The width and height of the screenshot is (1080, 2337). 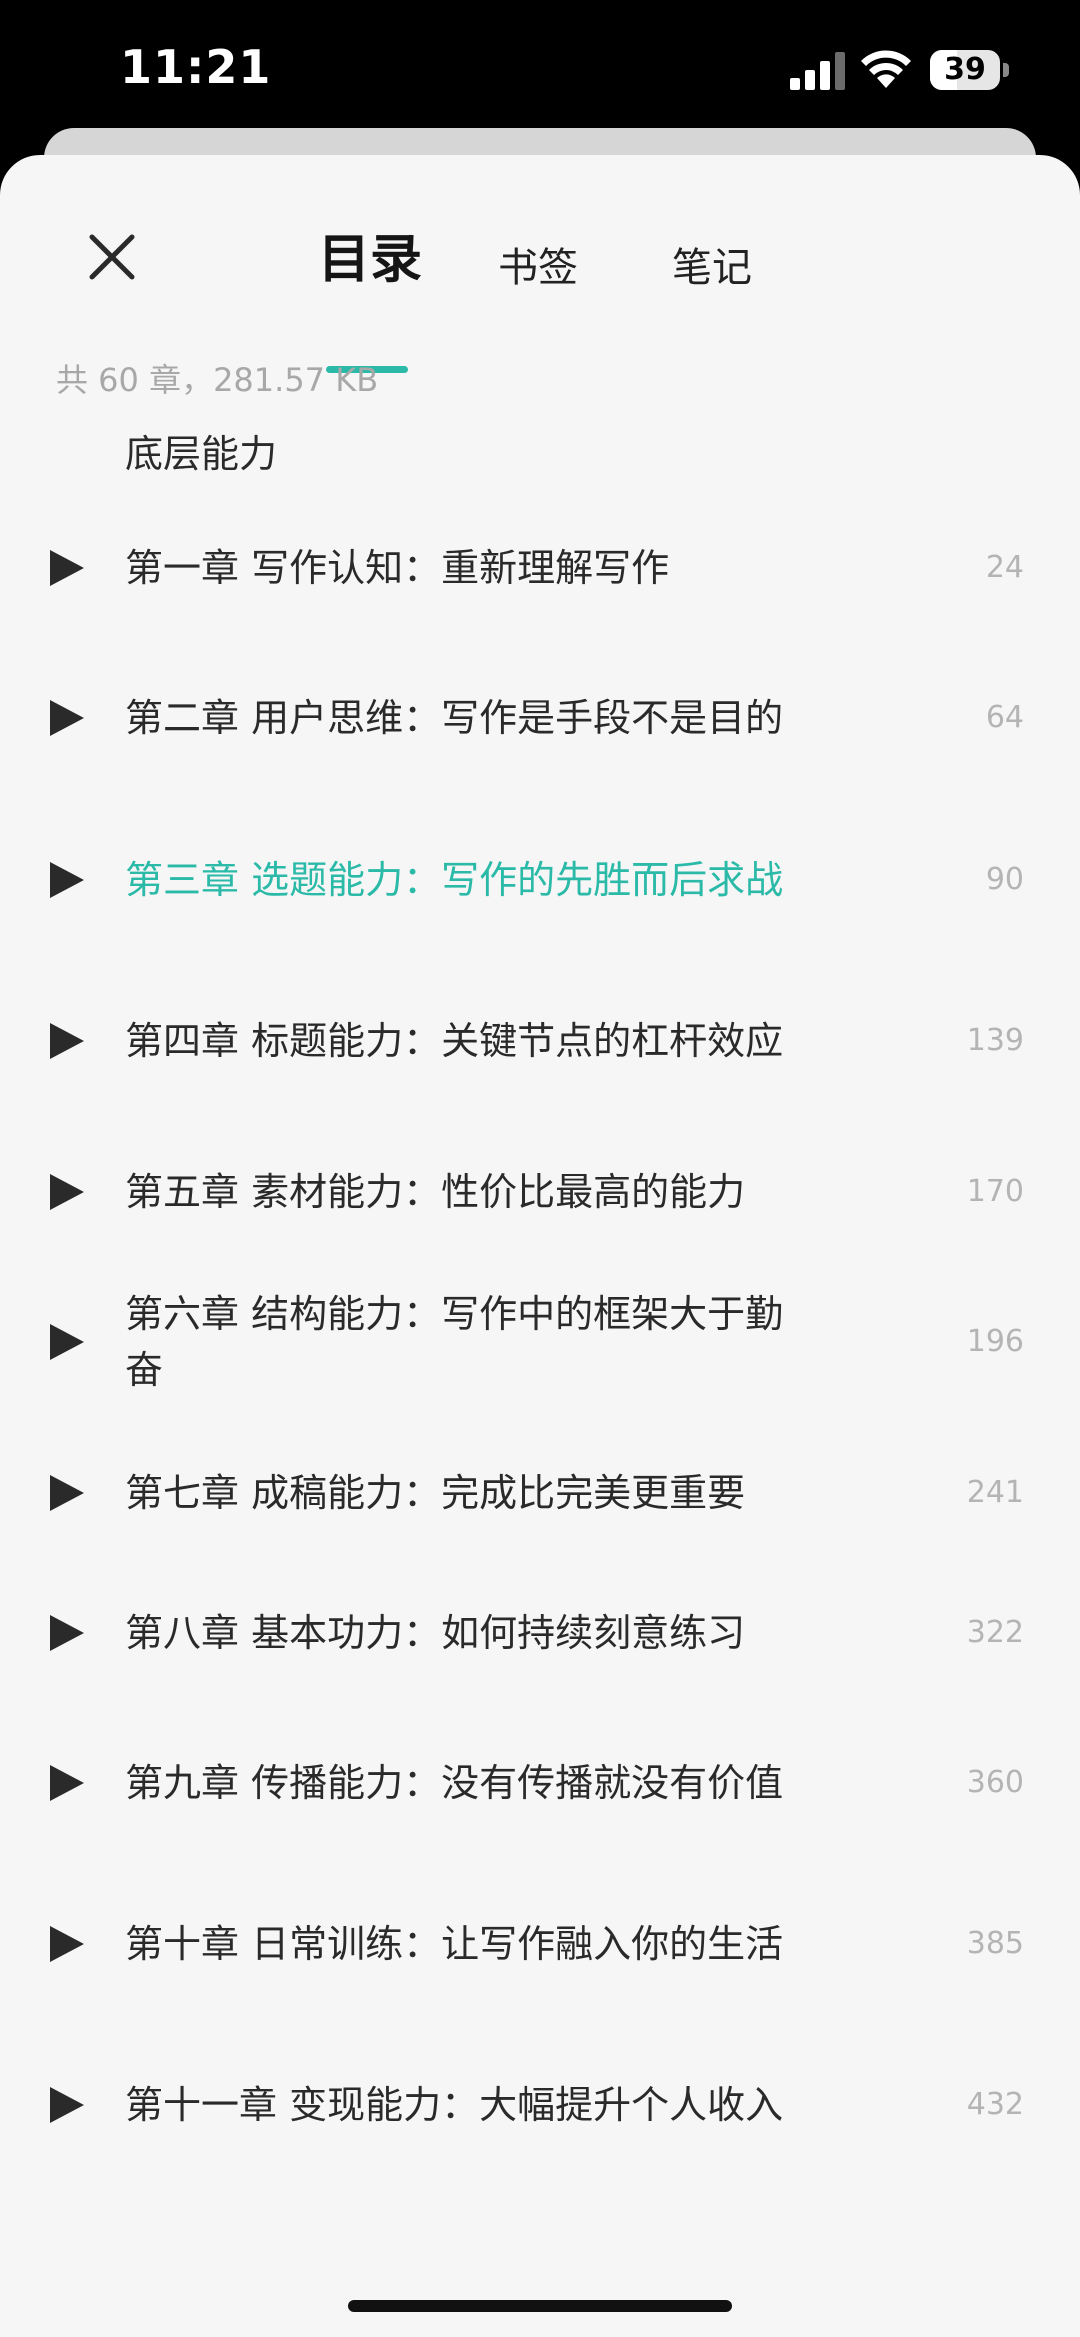 What do you see at coordinates (397, 568) in the screenshot?
I see `chapter-title: 第一章 写作认知：重新理解写作` at bounding box center [397, 568].